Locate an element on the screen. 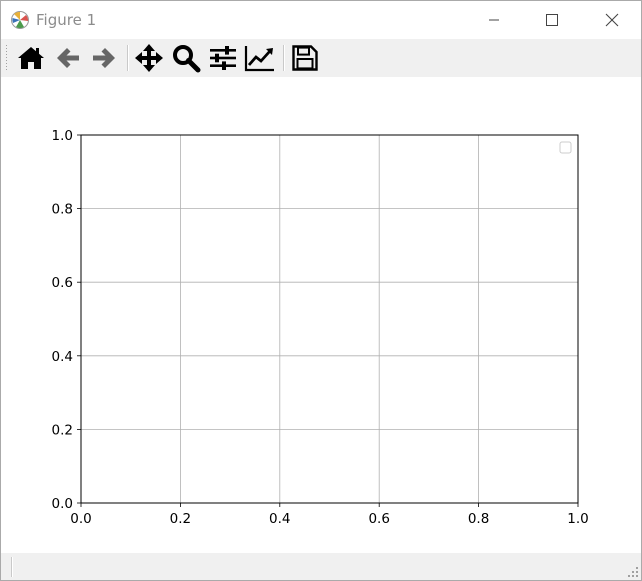 The image size is (642, 581). close-icon is located at coordinates (612, 20).